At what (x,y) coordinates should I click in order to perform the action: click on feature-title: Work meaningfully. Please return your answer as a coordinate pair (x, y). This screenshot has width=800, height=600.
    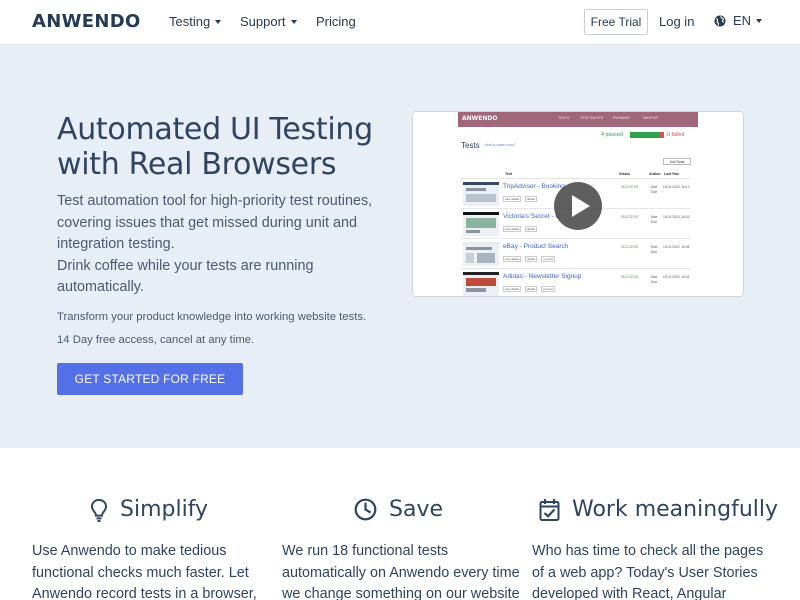
    Looking at the image, I should click on (675, 509).